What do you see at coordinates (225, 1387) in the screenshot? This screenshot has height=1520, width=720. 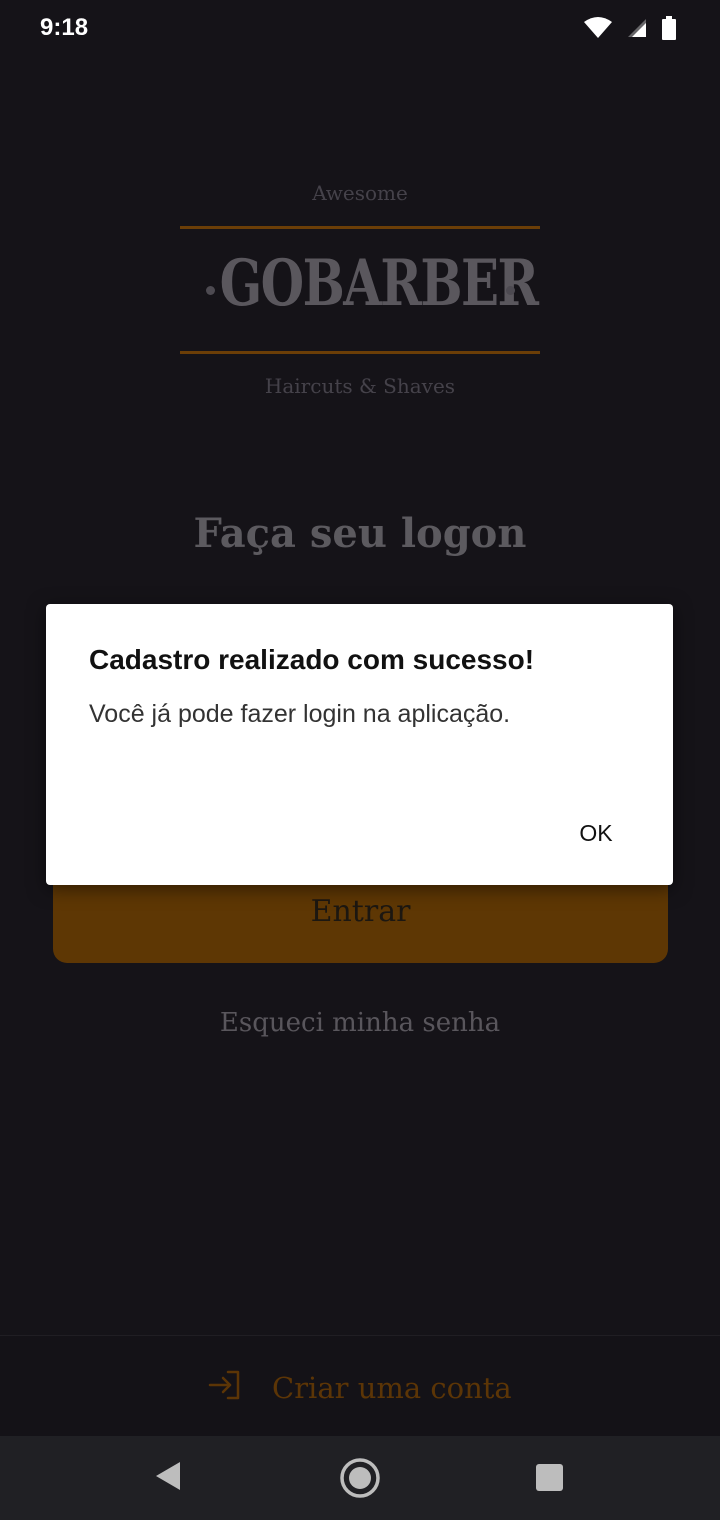 I see `log-in-icon` at bounding box center [225, 1387].